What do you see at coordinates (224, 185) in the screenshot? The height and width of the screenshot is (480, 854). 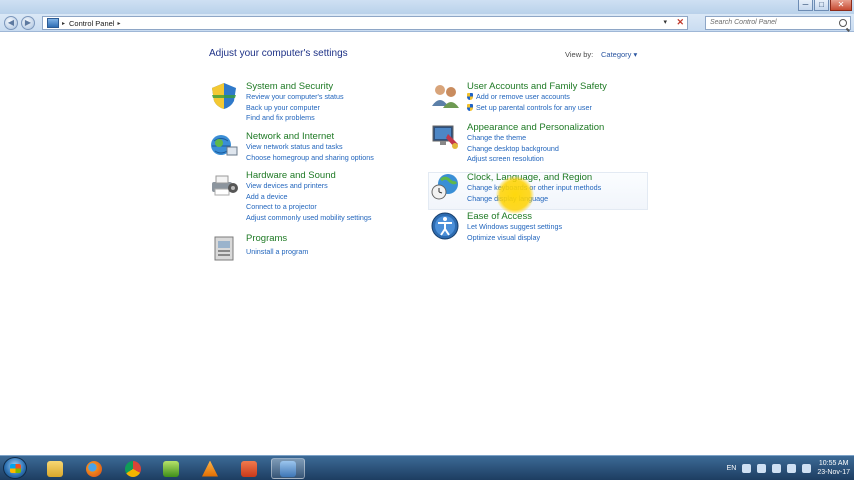 I see `printer-icon` at bounding box center [224, 185].